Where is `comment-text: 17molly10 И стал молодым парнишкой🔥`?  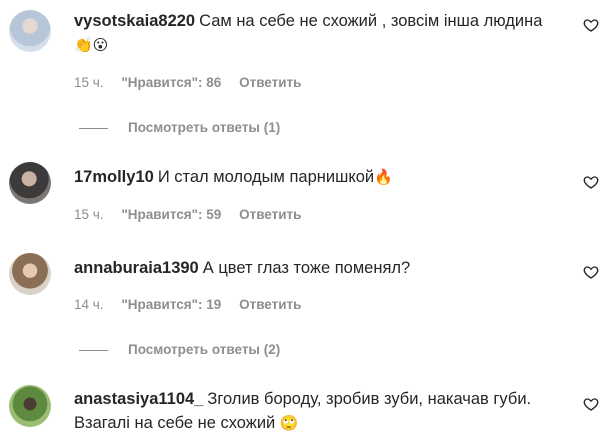 comment-text: 17molly10 И стал молодым парнишкой🔥 is located at coordinates (322, 177).